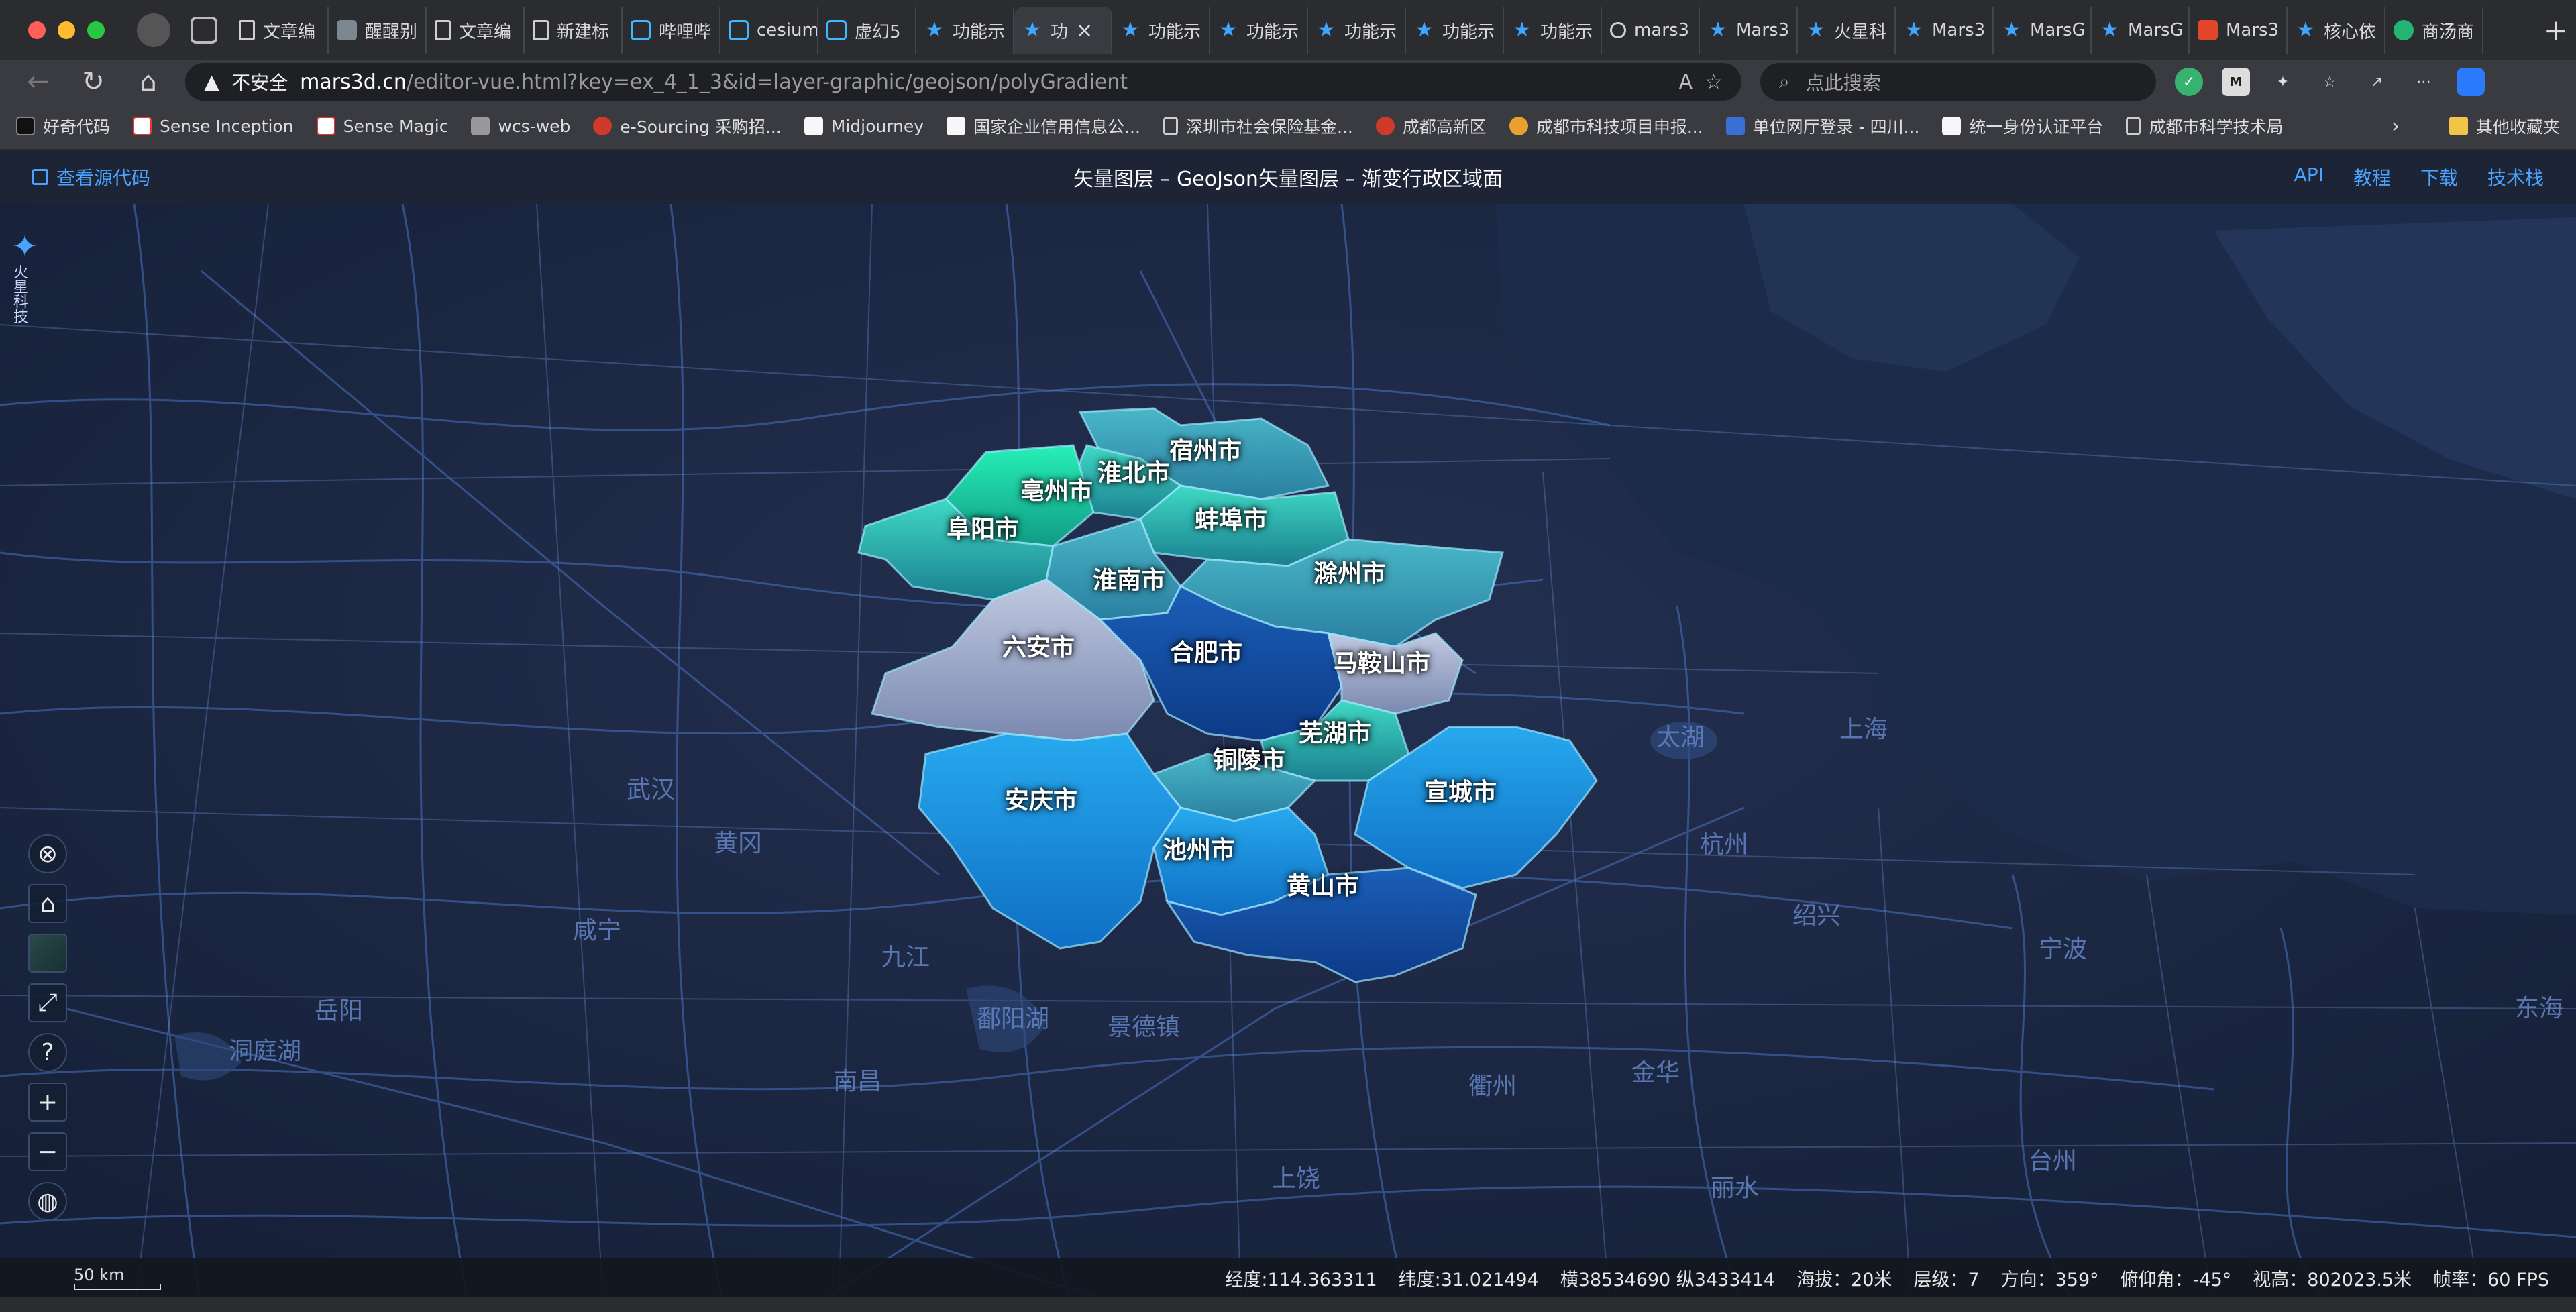 The width and height of the screenshot is (2576, 1312). Describe the element at coordinates (1249, 760) in the screenshot. I see `region-label: 铜陵市` at that location.